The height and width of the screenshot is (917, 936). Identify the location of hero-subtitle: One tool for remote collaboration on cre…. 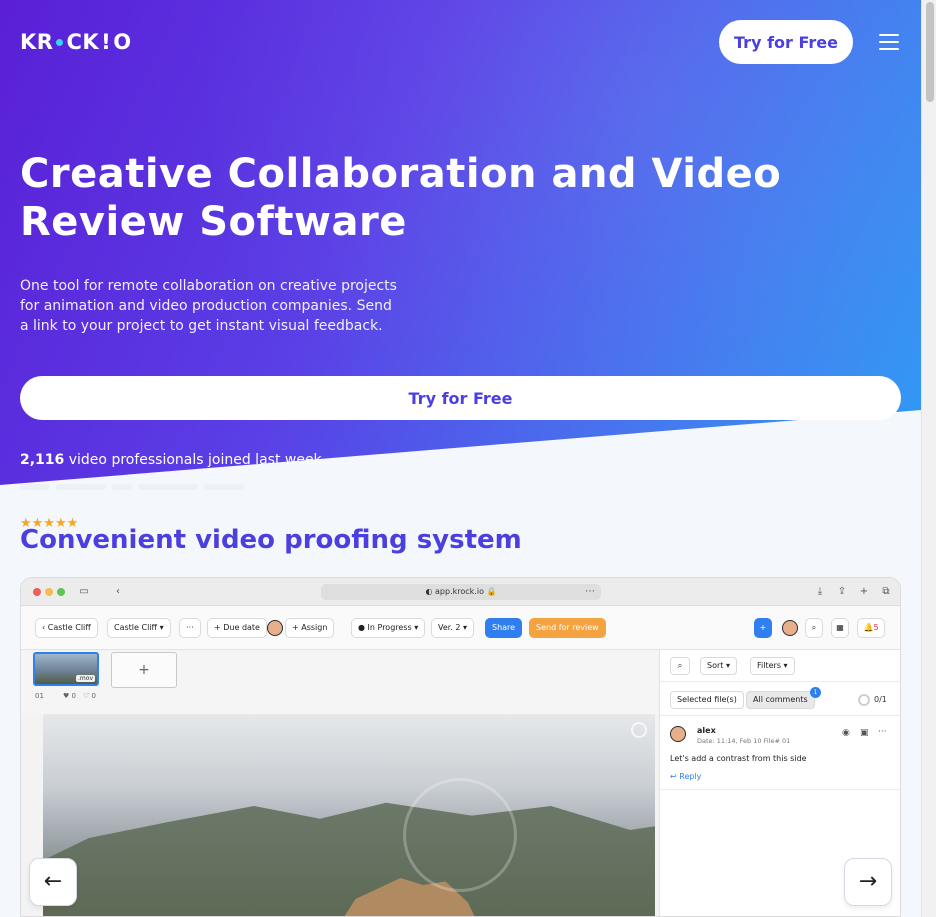
(208, 306).